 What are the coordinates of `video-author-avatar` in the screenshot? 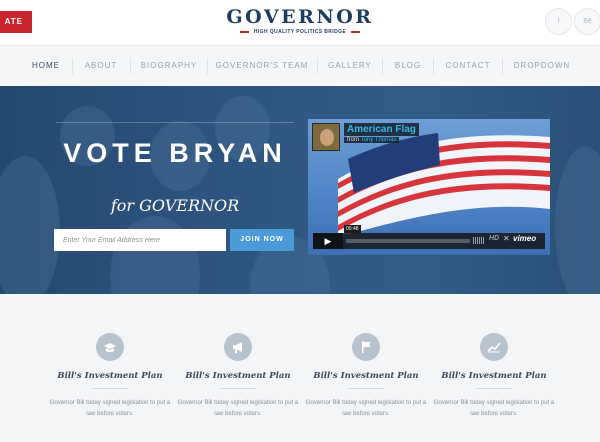 It's located at (326, 137).